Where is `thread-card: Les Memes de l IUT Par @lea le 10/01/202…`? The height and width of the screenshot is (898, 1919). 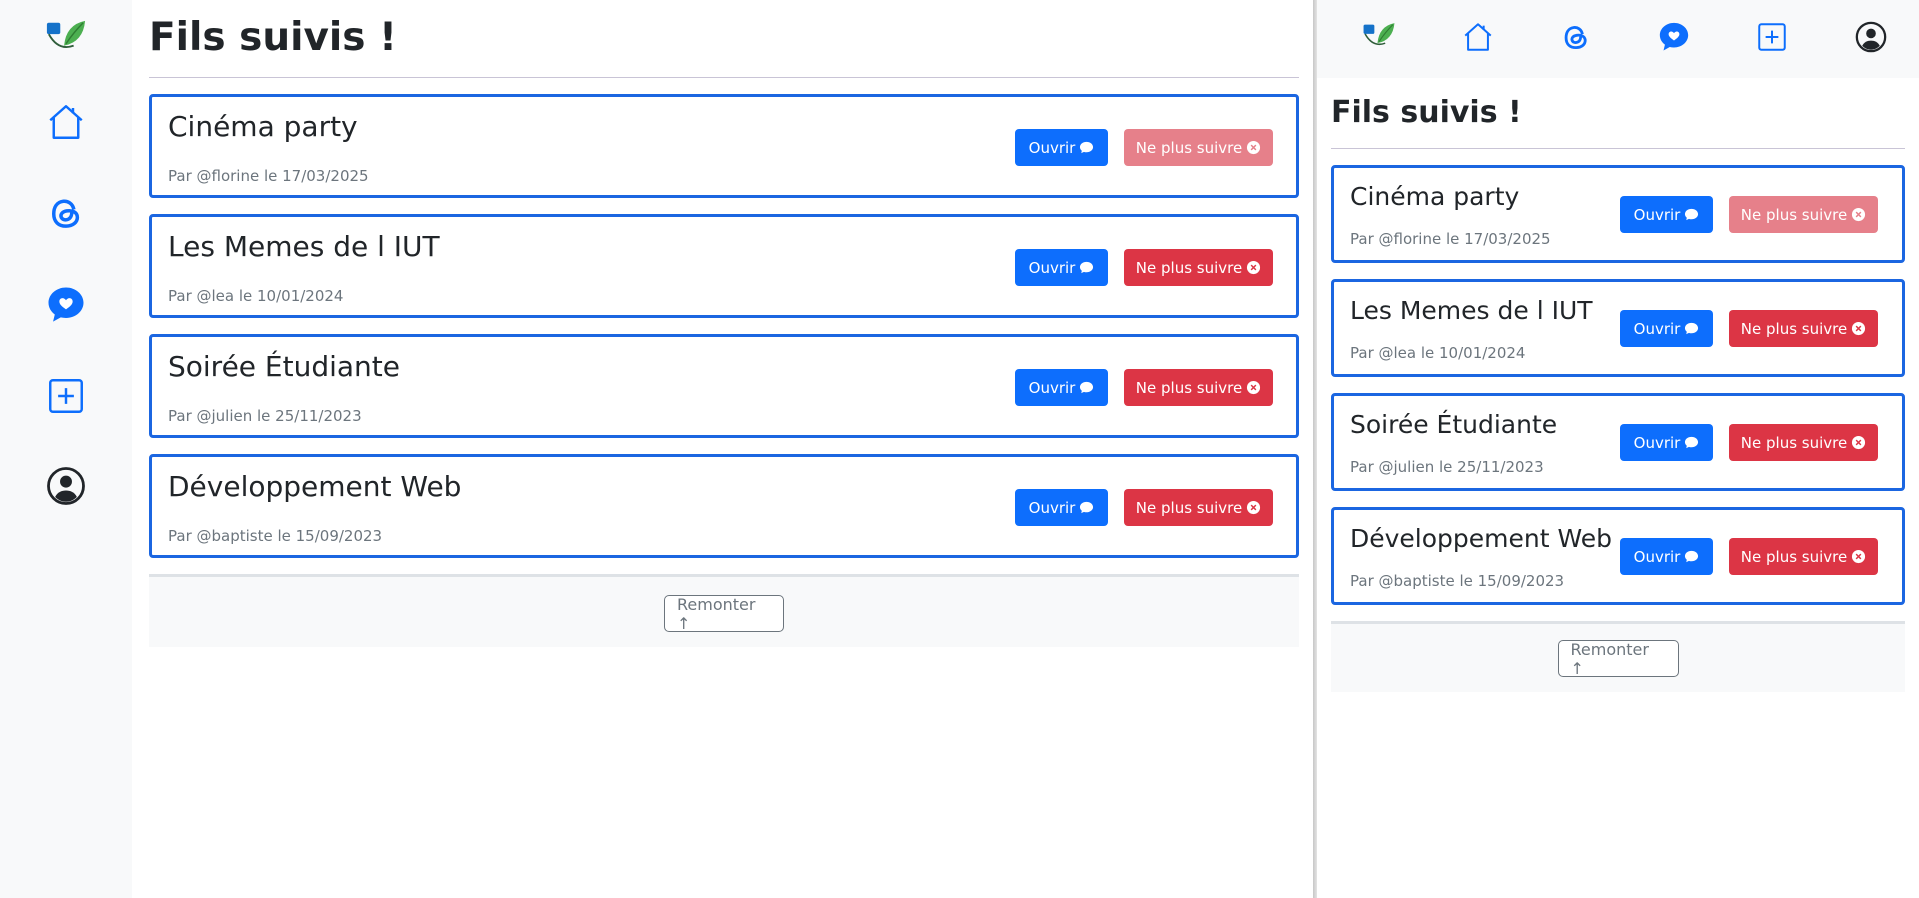 thread-card: Les Memes de l IUT Par @lea le 10/01/202… is located at coordinates (724, 266).